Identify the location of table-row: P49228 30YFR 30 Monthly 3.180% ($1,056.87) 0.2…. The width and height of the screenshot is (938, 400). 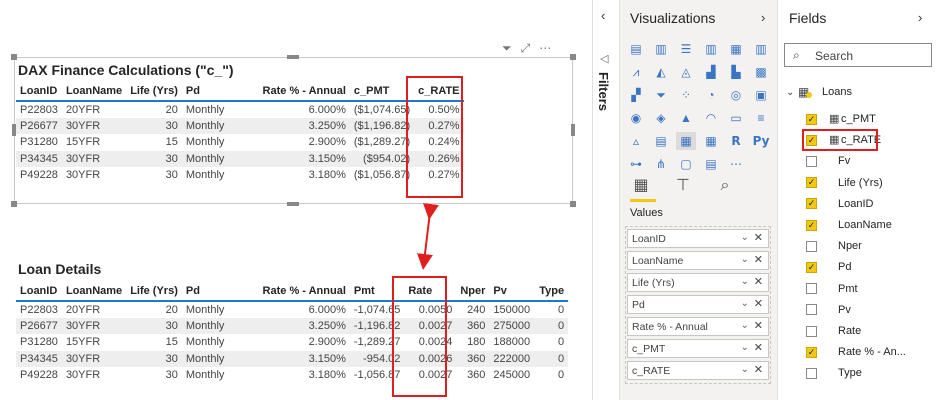
(240, 175).